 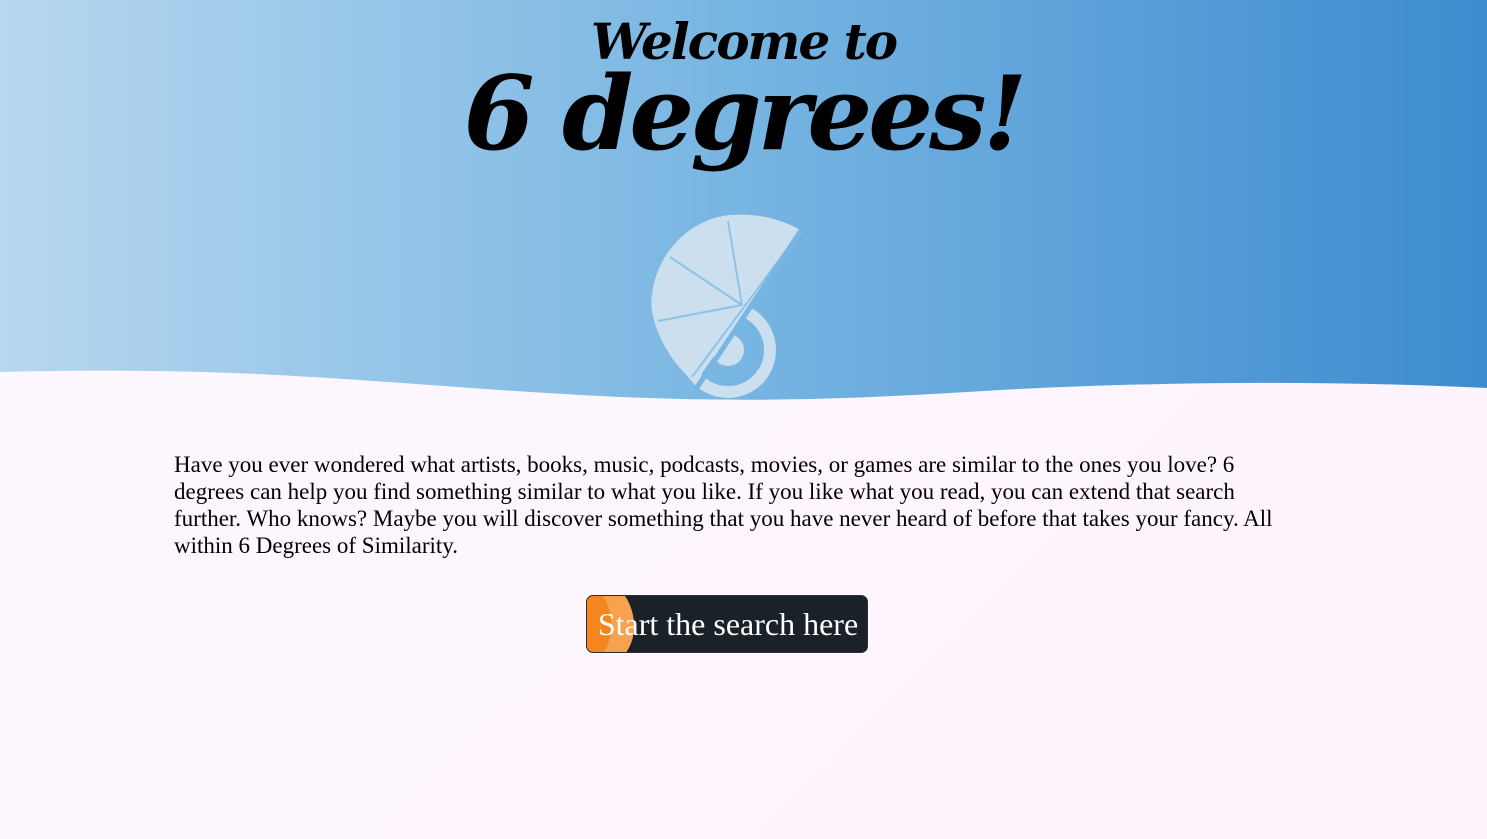 I want to click on start-search-button: Start the search here, so click(x=727, y=624).